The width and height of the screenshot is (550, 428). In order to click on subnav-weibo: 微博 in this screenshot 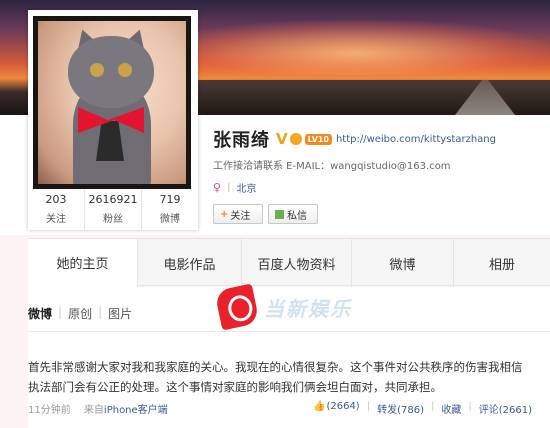, I will do `click(40, 313)`.